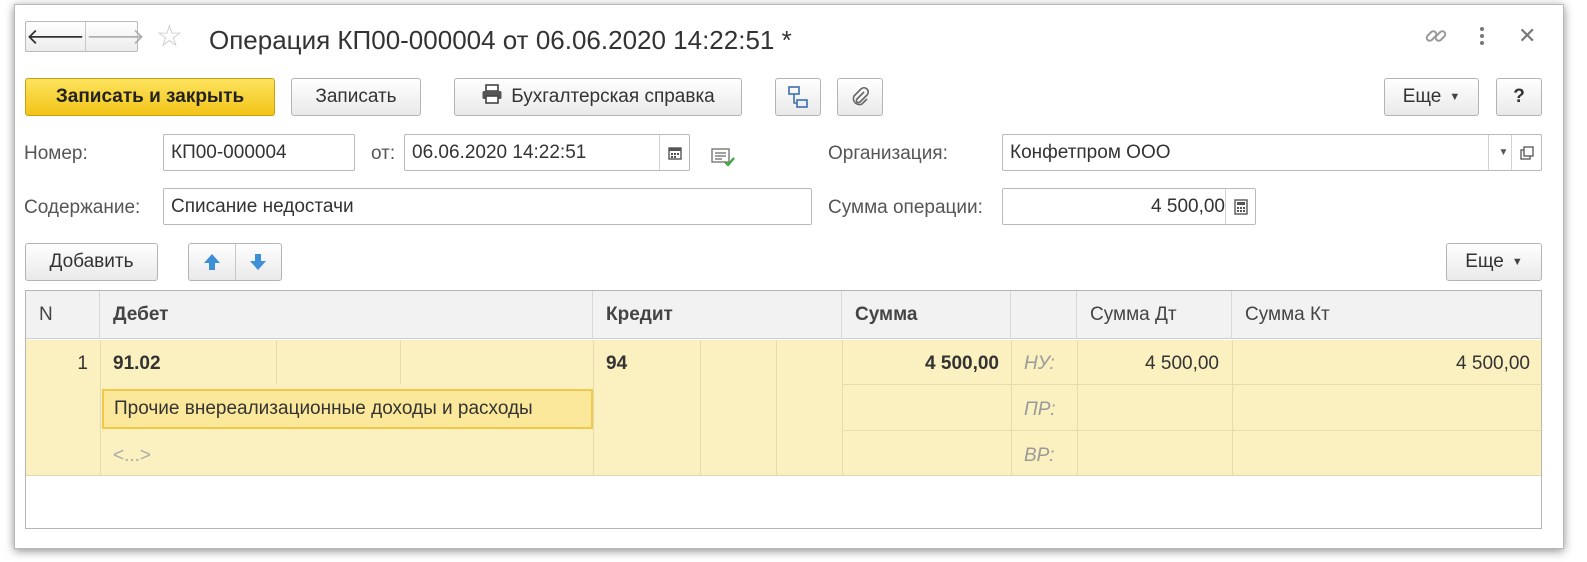  I want to click on structure-icon, so click(798, 97).